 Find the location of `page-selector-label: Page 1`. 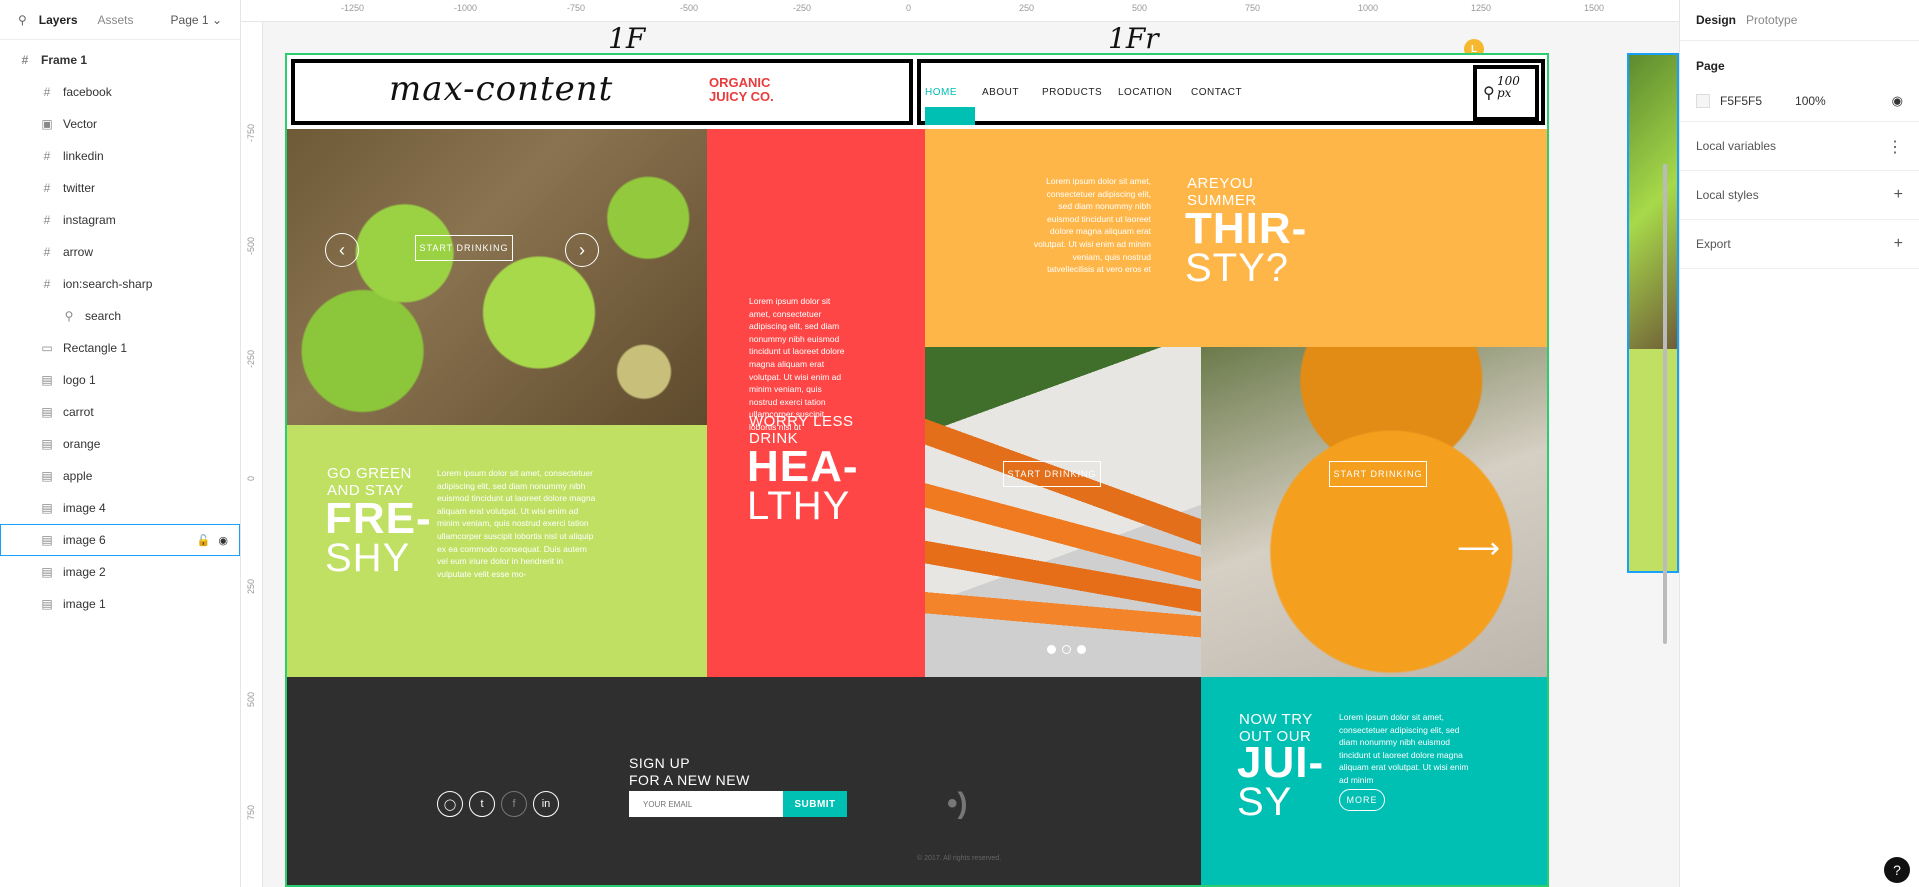

page-selector-label: Page 1 is located at coordinates (189, 19).